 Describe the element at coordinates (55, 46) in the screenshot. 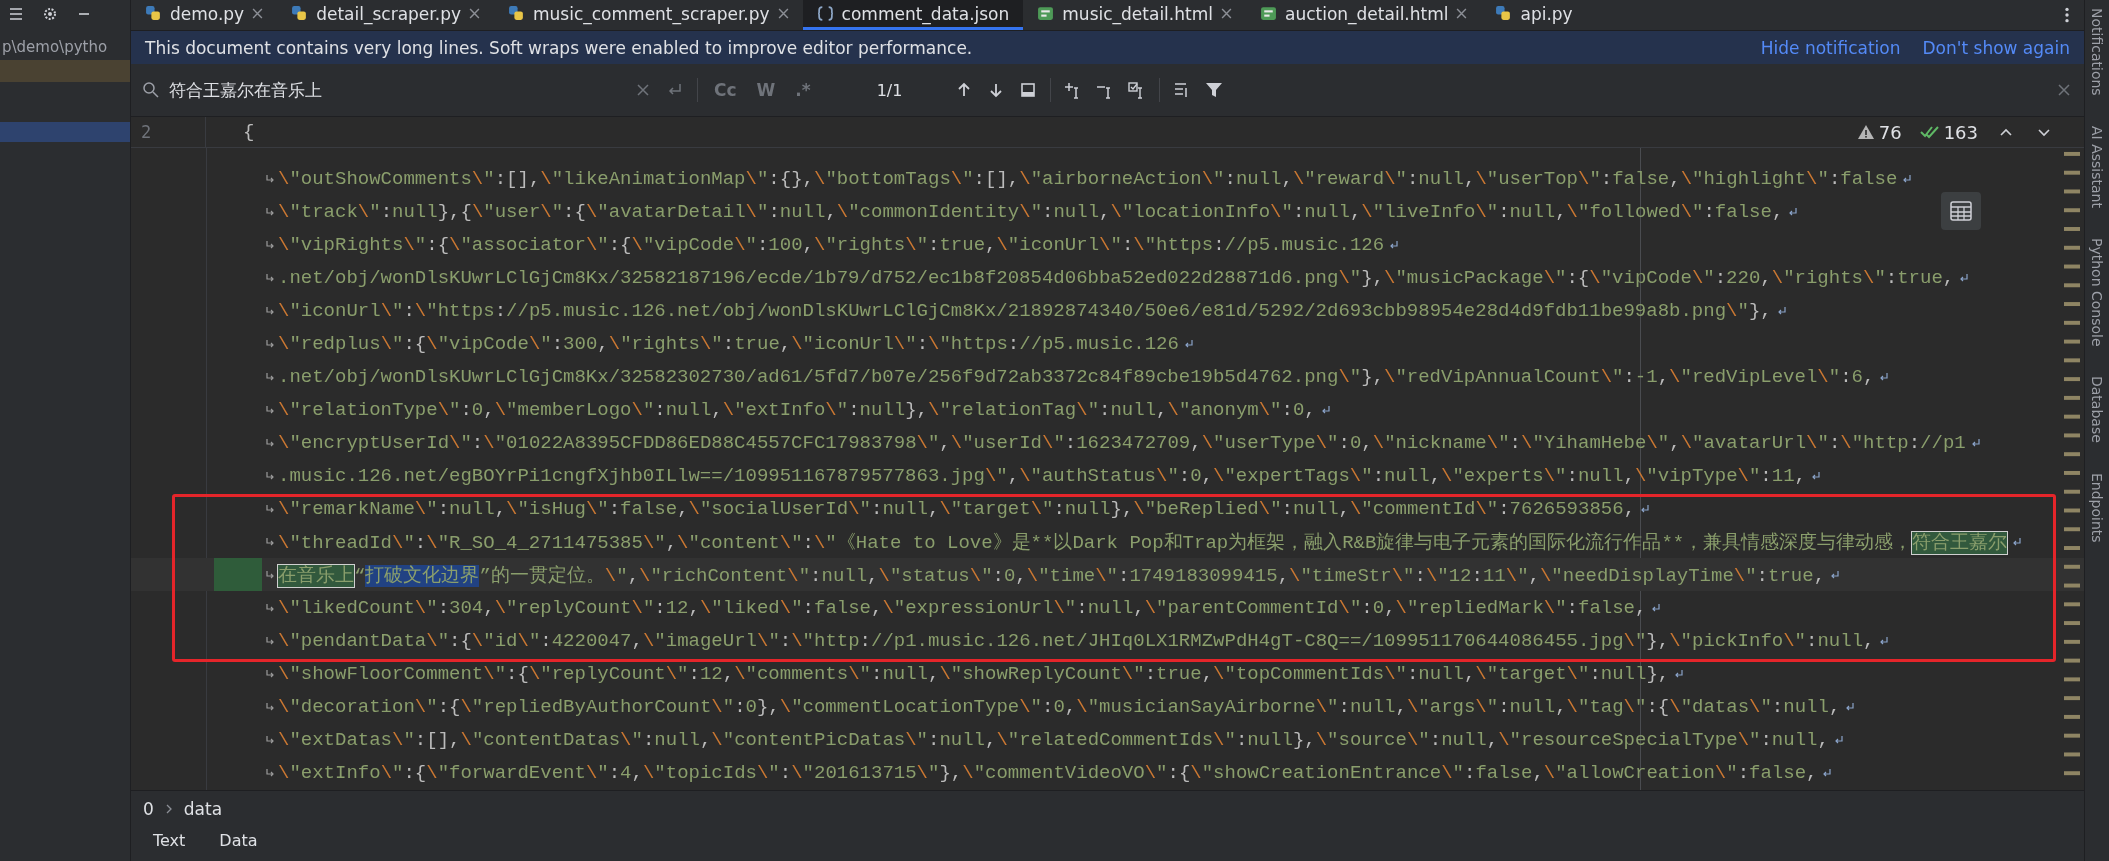

I see `project-path: p\demo\pytho` at that location.